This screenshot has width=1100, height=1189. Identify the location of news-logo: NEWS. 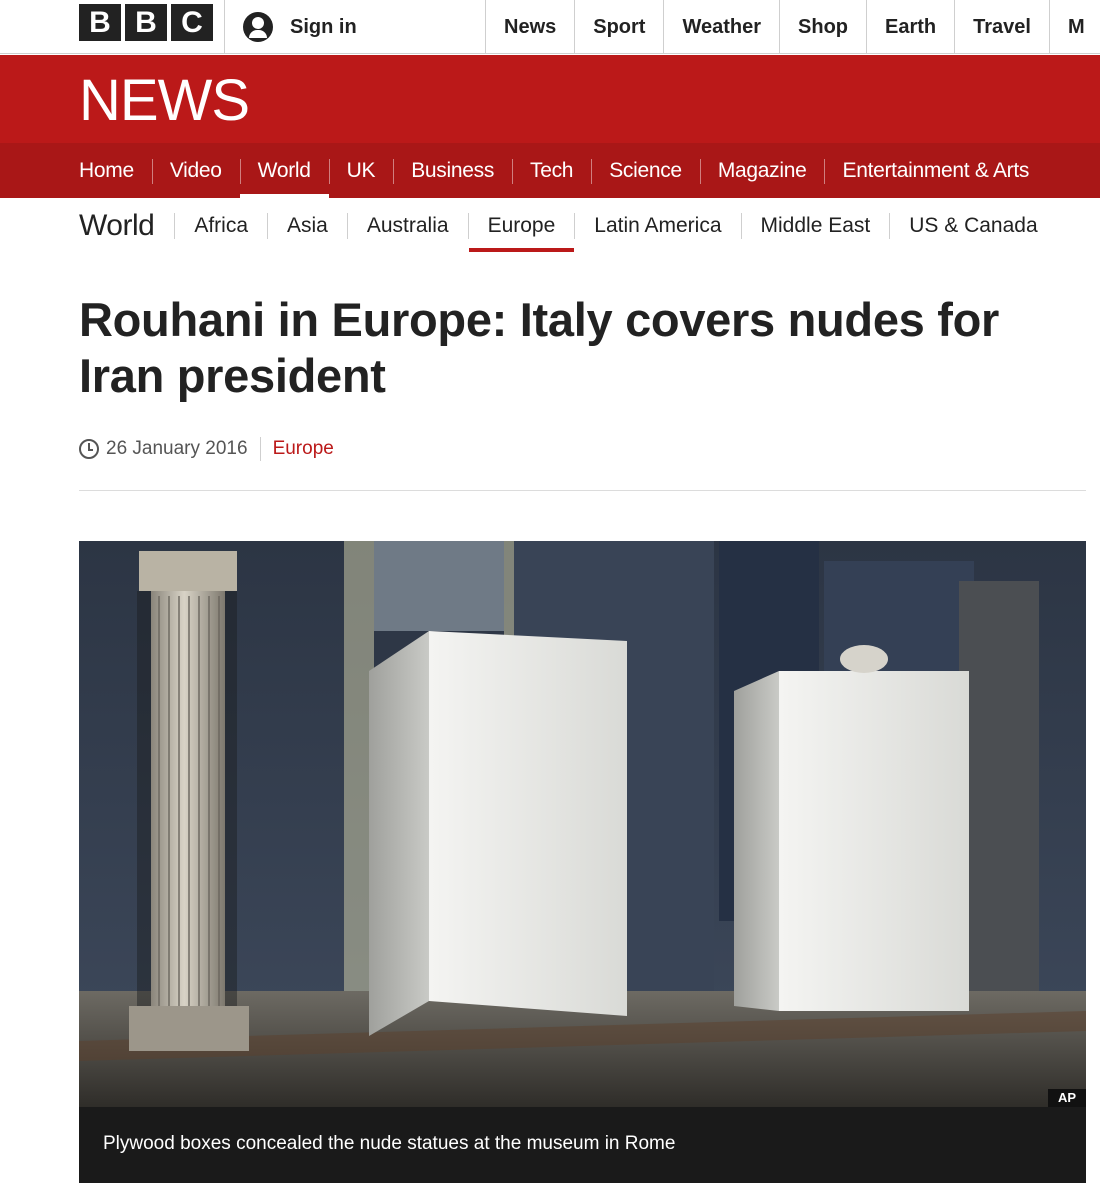
(164, 100).